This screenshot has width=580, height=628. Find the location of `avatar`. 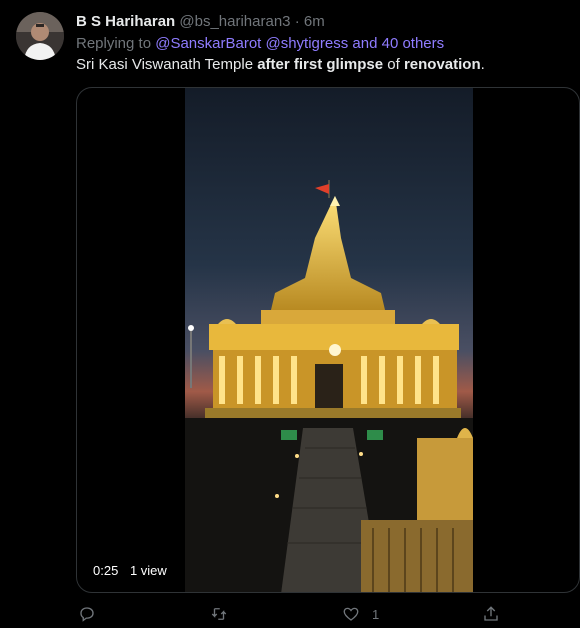

avatar is located at coordinates (40, 36).